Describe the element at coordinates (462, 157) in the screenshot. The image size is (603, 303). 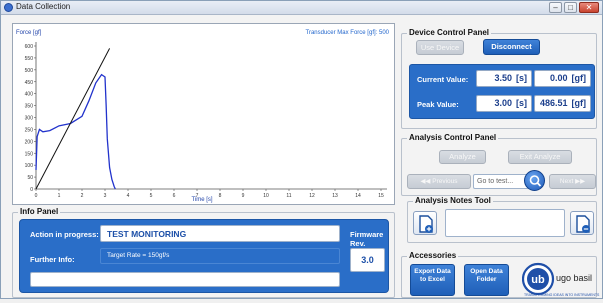
I see `analyze-button: Analyze` at that location.